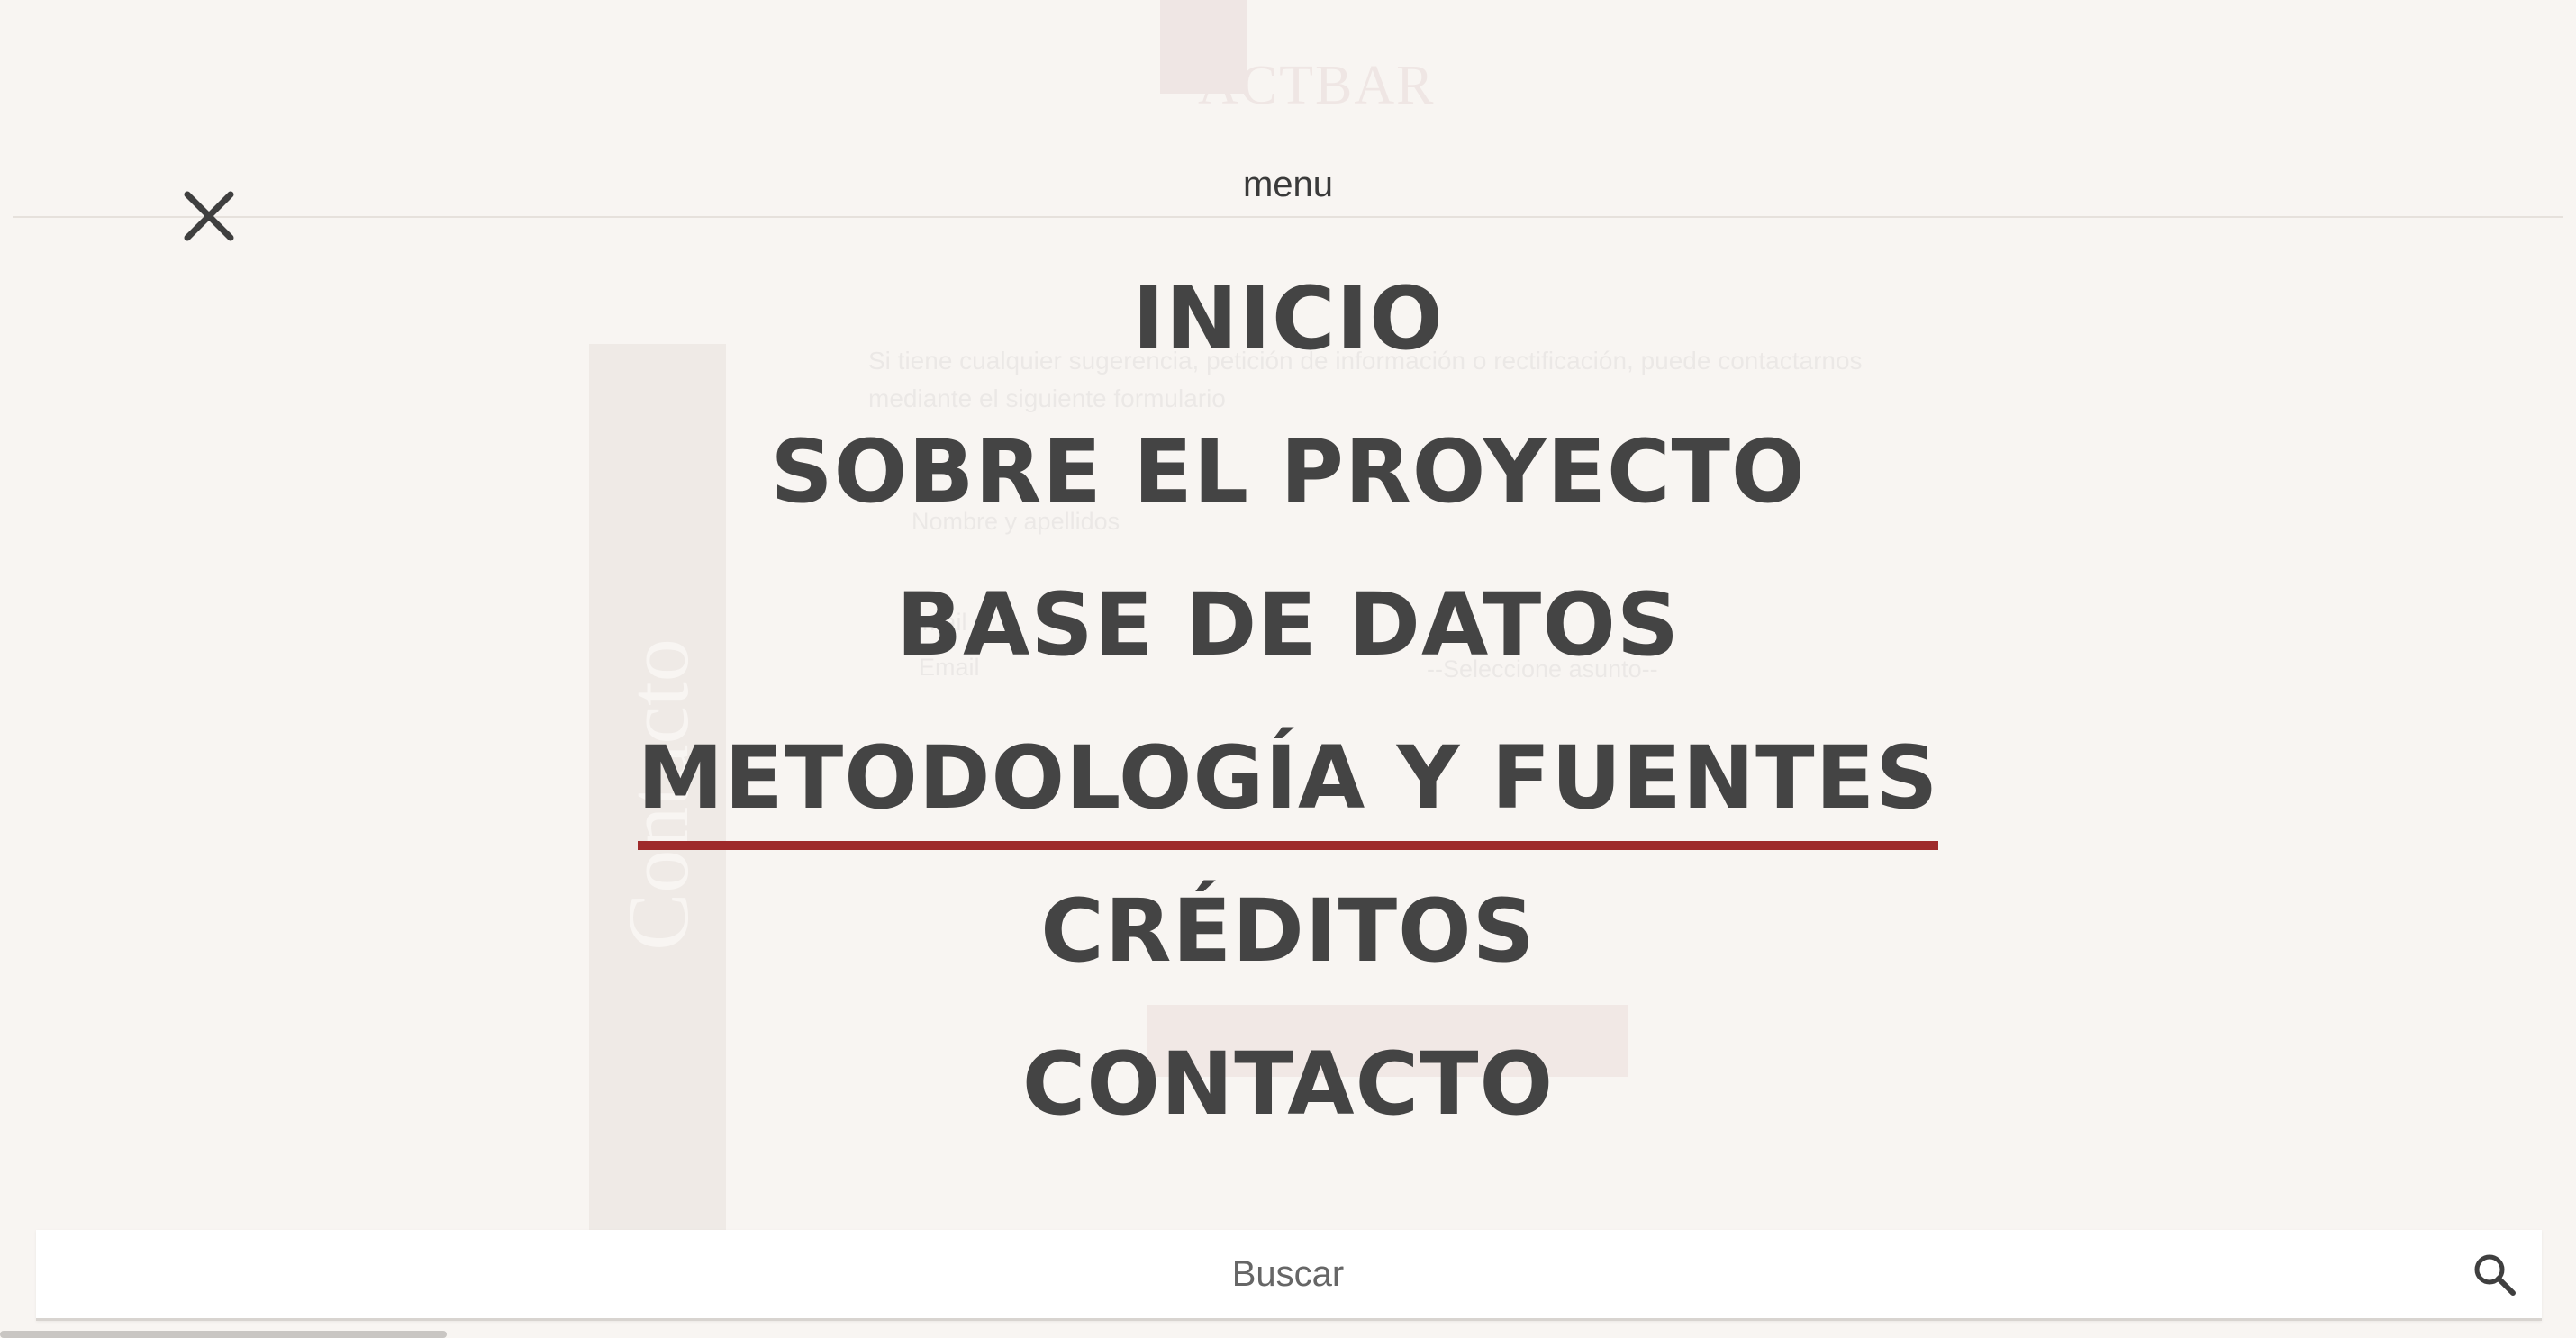  I want to click on nav-item-sobre-el-proyecto: SOBRE EL PROYECTO, so click(1287, 486).